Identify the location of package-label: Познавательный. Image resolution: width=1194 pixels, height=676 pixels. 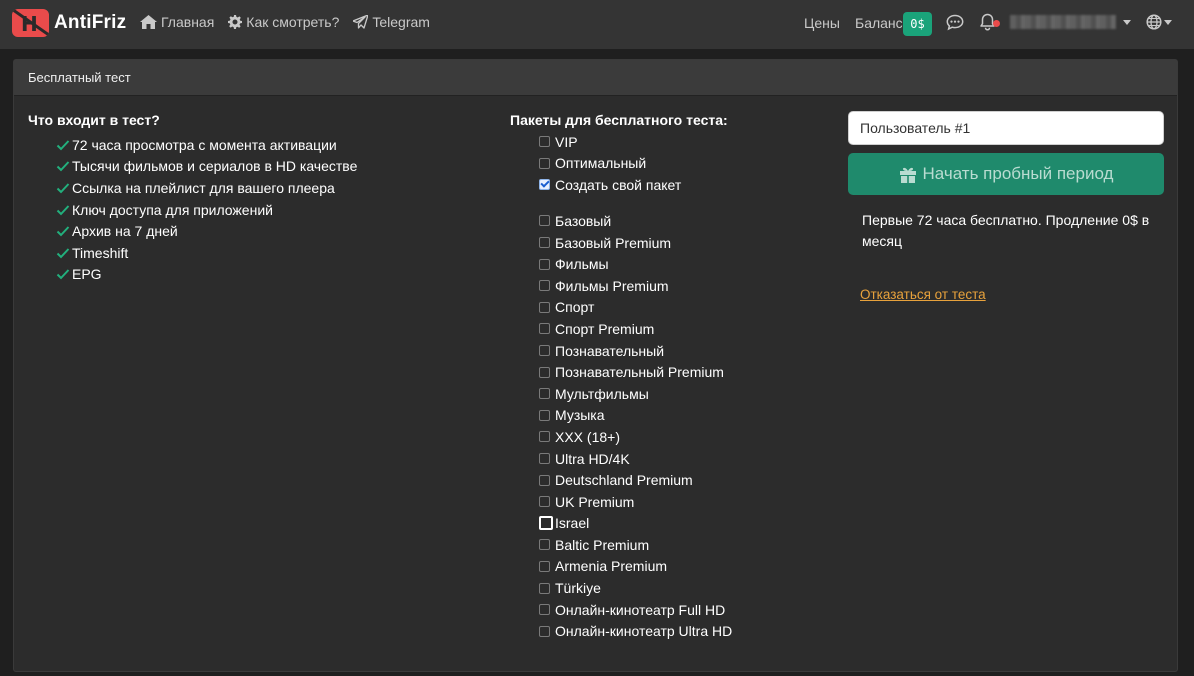
(610, 350).